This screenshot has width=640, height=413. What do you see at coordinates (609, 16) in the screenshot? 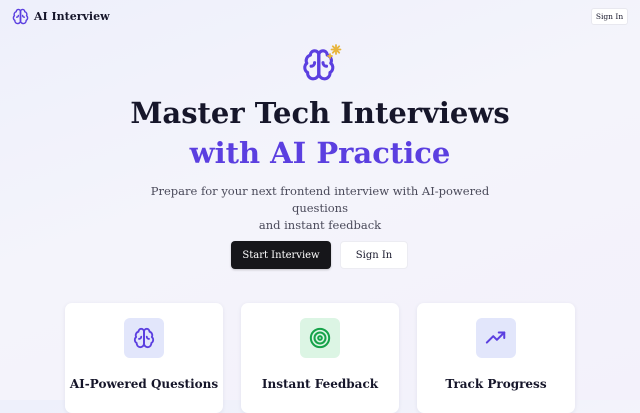
I see `nav-sign-in-button: Sign In` at bounding box center [609, 16].